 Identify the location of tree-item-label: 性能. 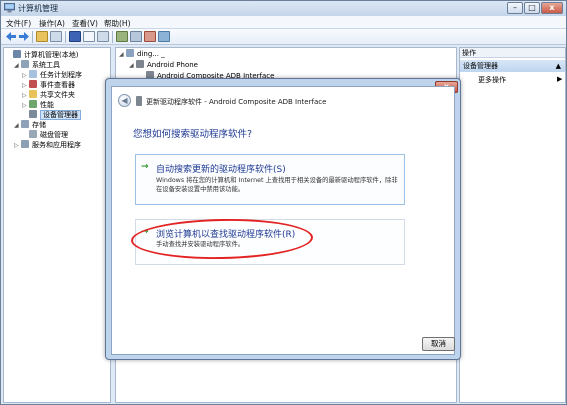
(47, 105).